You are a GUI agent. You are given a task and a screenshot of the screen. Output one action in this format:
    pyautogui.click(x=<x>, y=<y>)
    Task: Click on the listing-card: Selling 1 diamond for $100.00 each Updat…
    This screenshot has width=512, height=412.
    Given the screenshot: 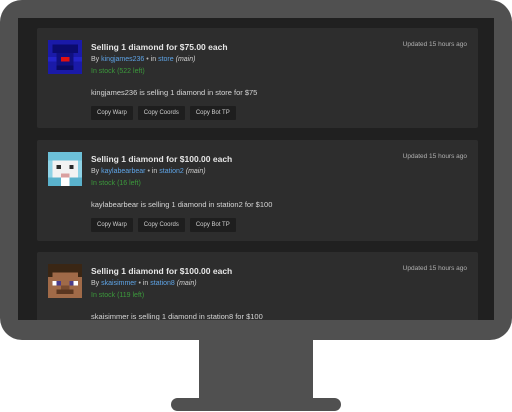 What is the action you would take?
    pyautogui.click(x=257, y=286)
    